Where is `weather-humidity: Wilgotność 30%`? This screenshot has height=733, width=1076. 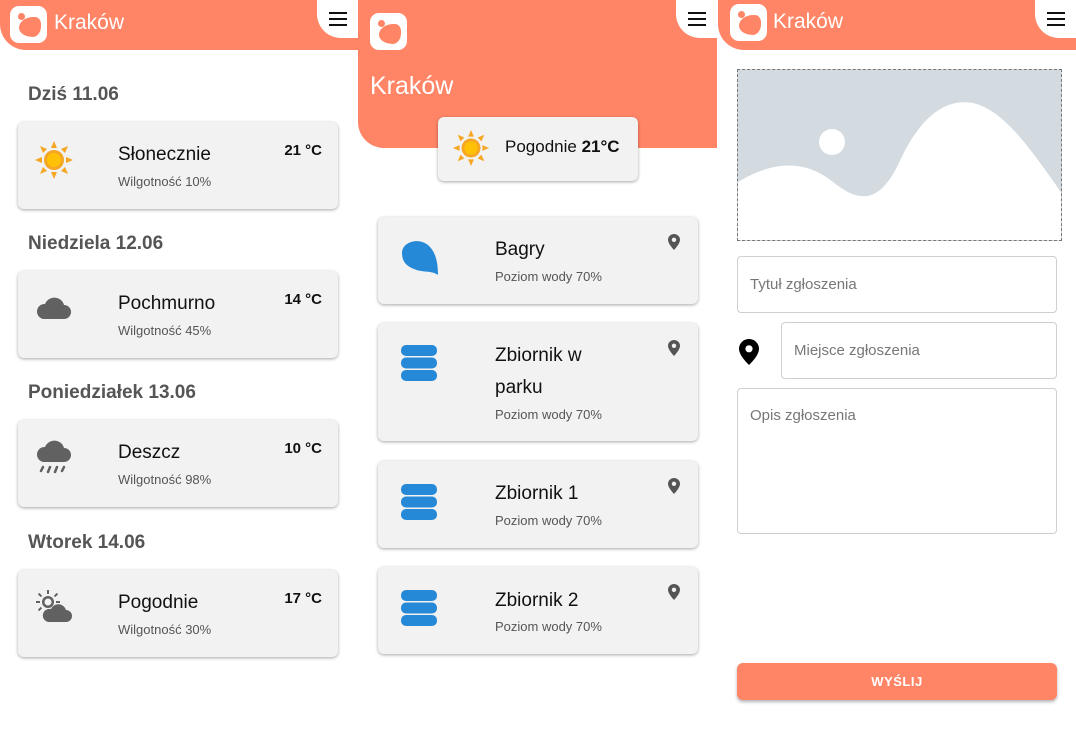 weather-humidity: Wilgotność 30% is located at coordinates (165, 629).